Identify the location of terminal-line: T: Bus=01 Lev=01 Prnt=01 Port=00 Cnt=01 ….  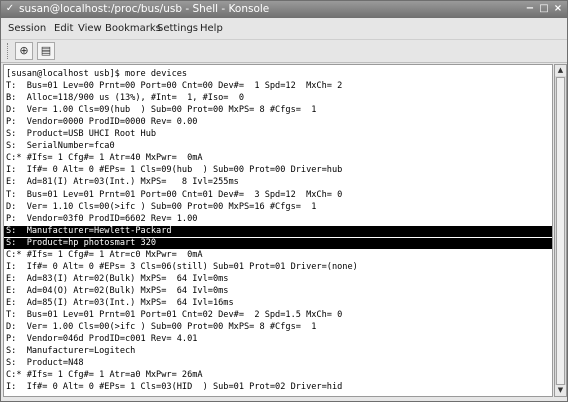
(174, 194).